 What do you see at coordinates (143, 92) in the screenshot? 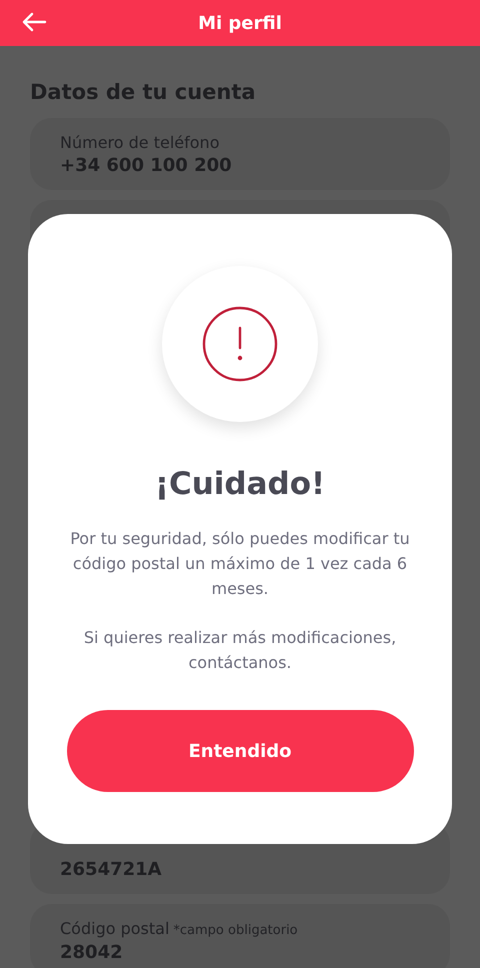
I see `section-title: Datos de tu cuenta` at bounding box center [143, 92].